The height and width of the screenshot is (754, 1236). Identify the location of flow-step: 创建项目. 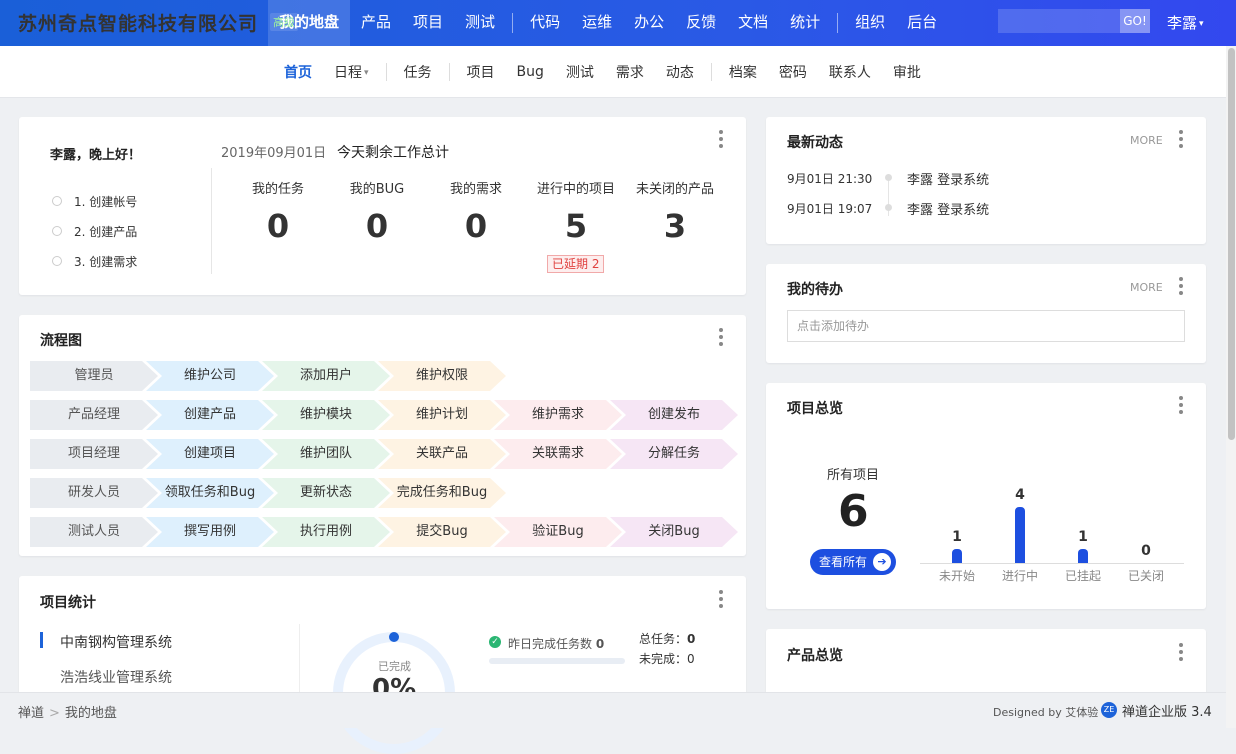
(210, 454).